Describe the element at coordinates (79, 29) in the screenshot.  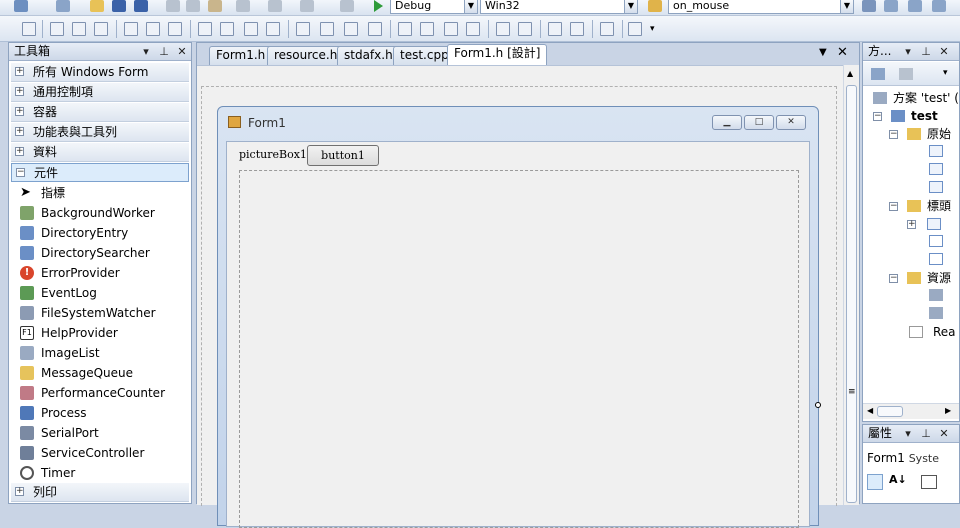
I see `align-centers-icon` at that location.